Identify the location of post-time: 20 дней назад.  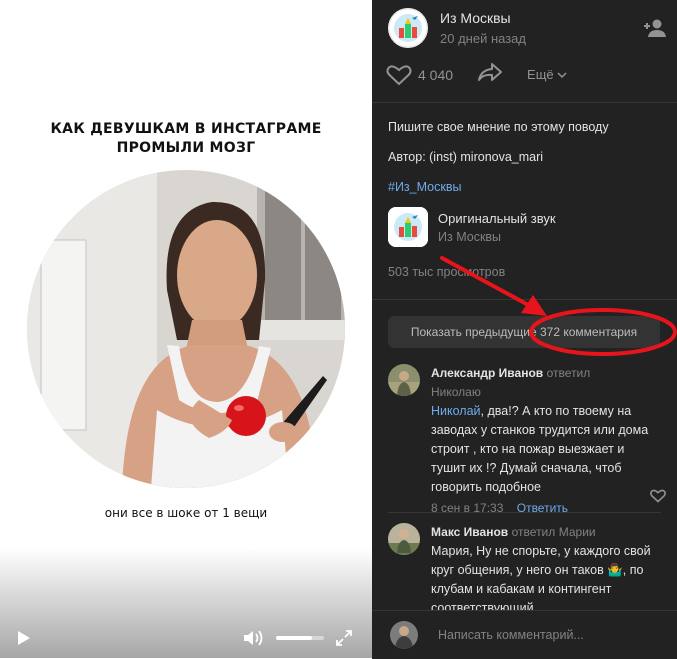
(483, 39).